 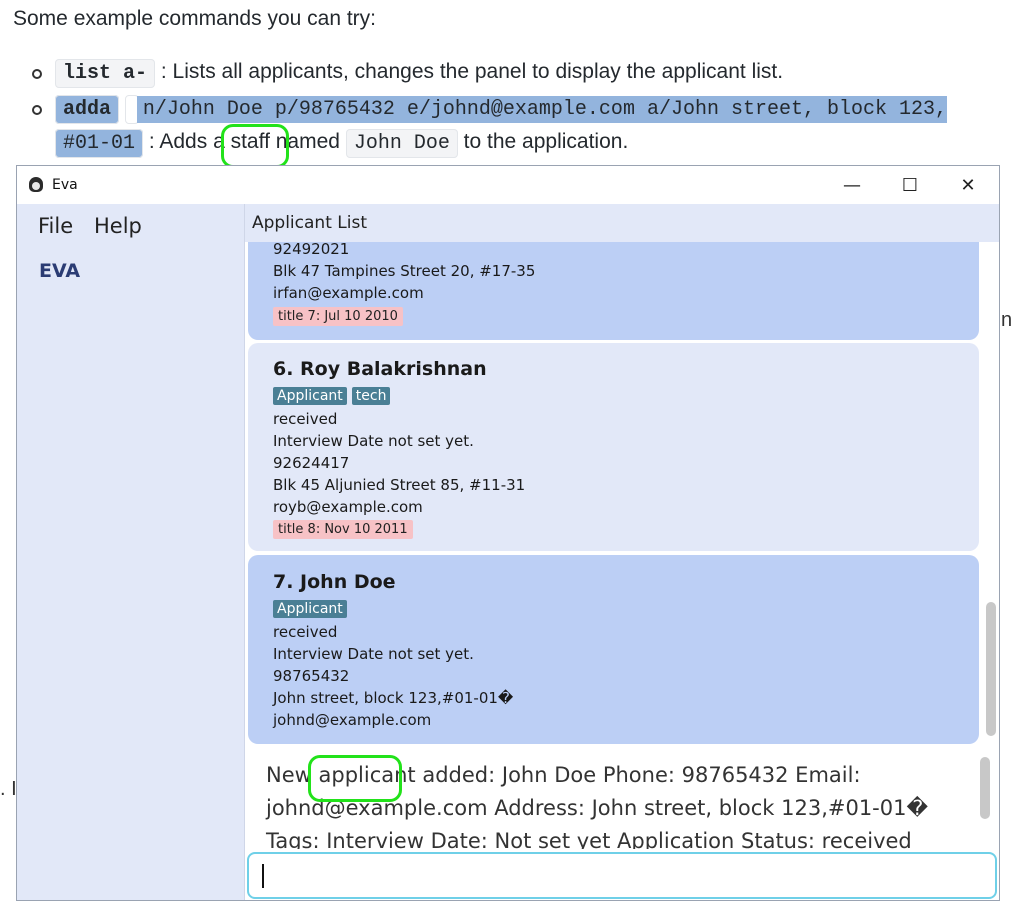 I want to click on doc-desc-c: to the application., so click(x=546, y=141).